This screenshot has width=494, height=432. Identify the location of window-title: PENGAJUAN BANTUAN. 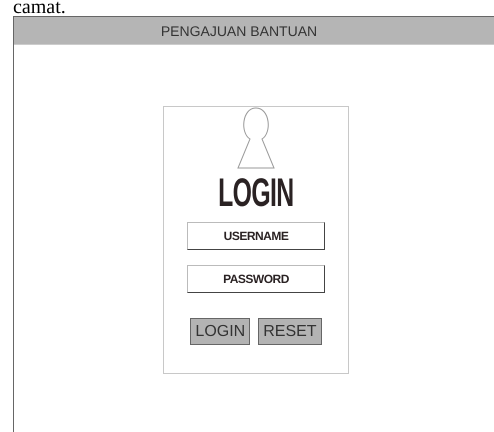
(239, 30).